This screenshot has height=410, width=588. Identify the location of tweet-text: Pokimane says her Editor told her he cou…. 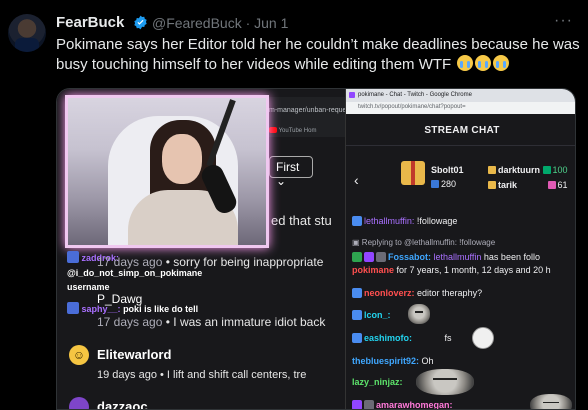
(319, 55).